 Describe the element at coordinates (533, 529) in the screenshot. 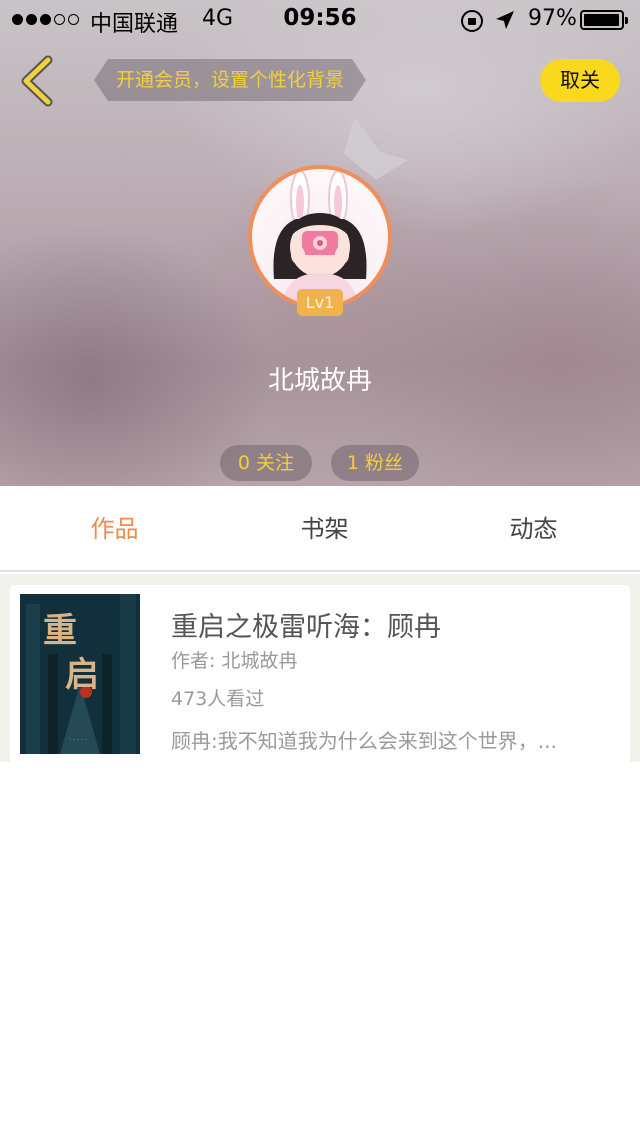

I see `tab-activity: 动态` at that location.